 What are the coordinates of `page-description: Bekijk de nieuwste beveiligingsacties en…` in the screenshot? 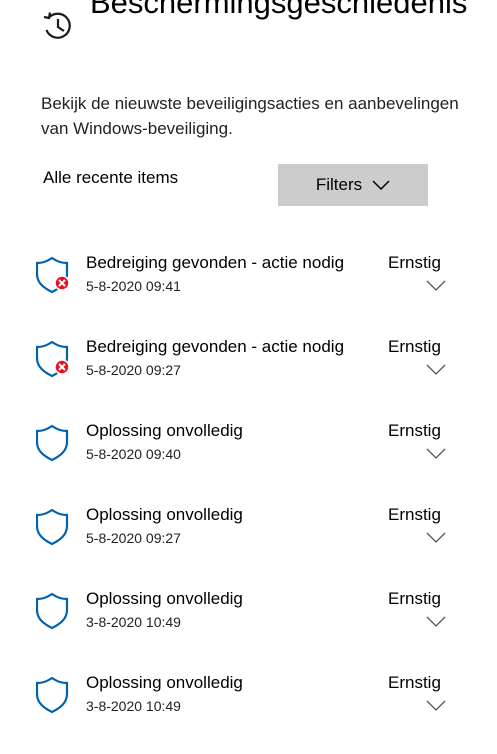 It's located at (250, 116).